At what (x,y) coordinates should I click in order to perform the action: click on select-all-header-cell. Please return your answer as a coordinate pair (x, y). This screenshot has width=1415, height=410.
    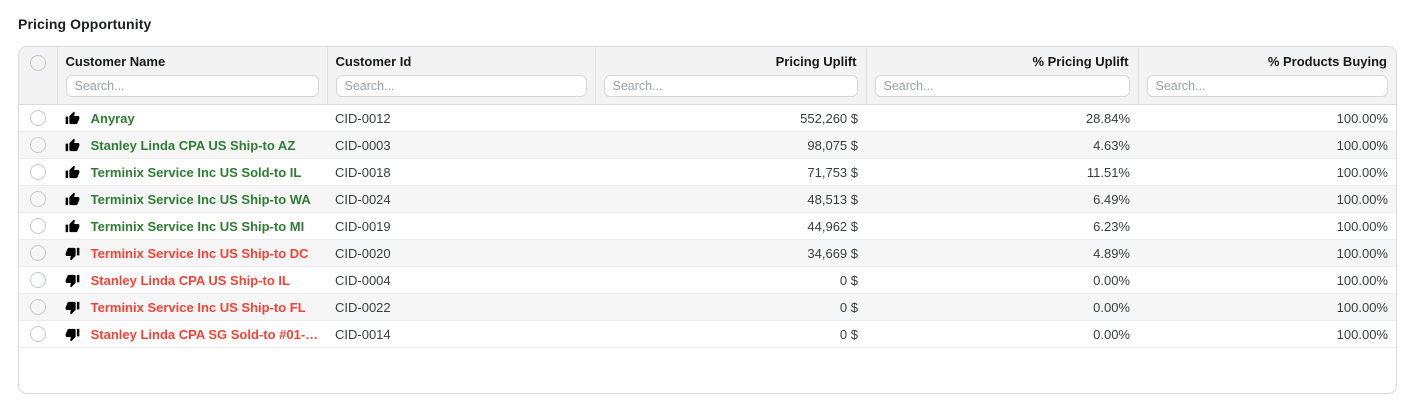
    Looking at the image, I should click on (38, 76).